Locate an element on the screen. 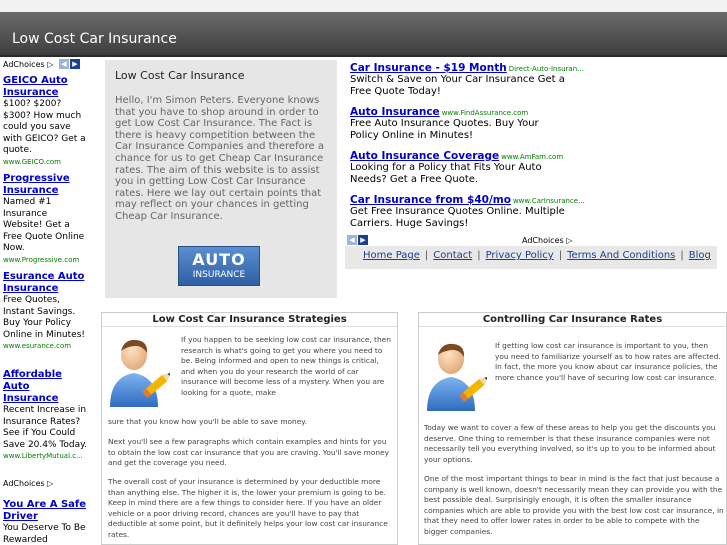 The height and width of the screenshot is (545, 727). ad-title: GEICO Auto Insurance is located at coordinates (45, 87).